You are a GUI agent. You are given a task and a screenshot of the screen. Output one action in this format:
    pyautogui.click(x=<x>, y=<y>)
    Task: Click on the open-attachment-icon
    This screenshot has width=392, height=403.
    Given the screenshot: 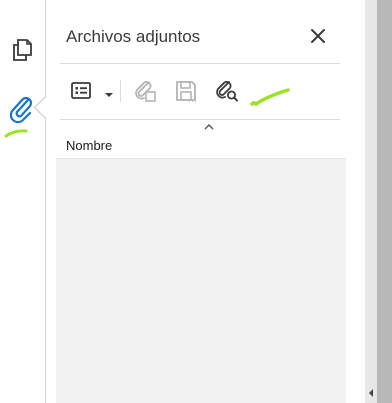 What is the action you would take?
    pyautogui.click(x=145, y=91)
    